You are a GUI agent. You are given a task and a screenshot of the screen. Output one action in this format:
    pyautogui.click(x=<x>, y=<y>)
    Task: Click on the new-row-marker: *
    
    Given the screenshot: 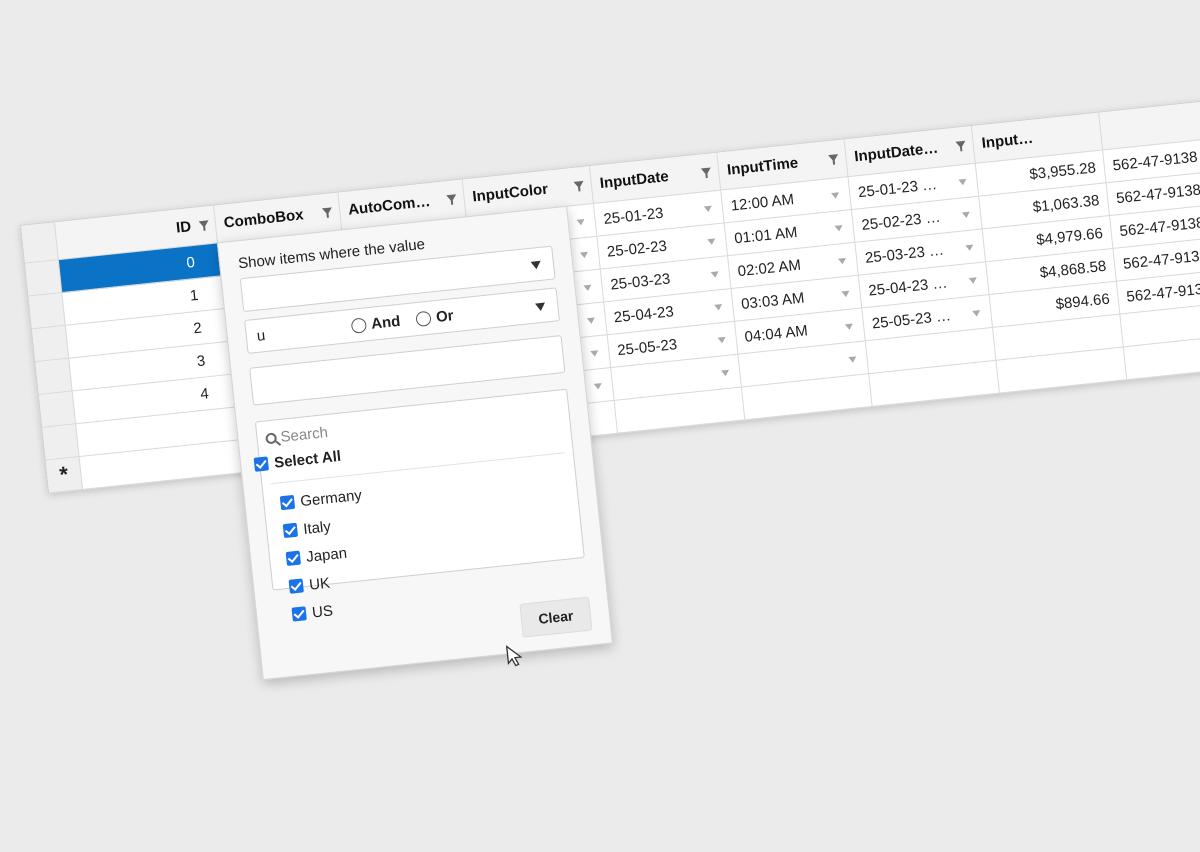 What is the action you would take?
    pyautogui.click(x=64, y=475)
    